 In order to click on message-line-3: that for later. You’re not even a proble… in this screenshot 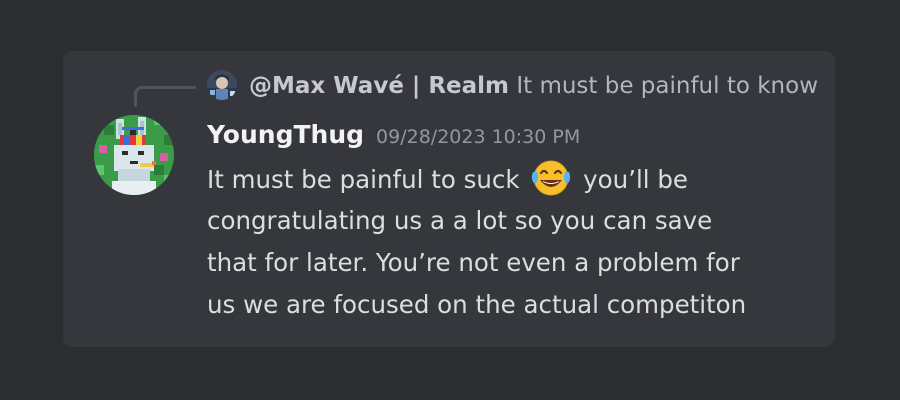, I will do `click(473, 262)`.